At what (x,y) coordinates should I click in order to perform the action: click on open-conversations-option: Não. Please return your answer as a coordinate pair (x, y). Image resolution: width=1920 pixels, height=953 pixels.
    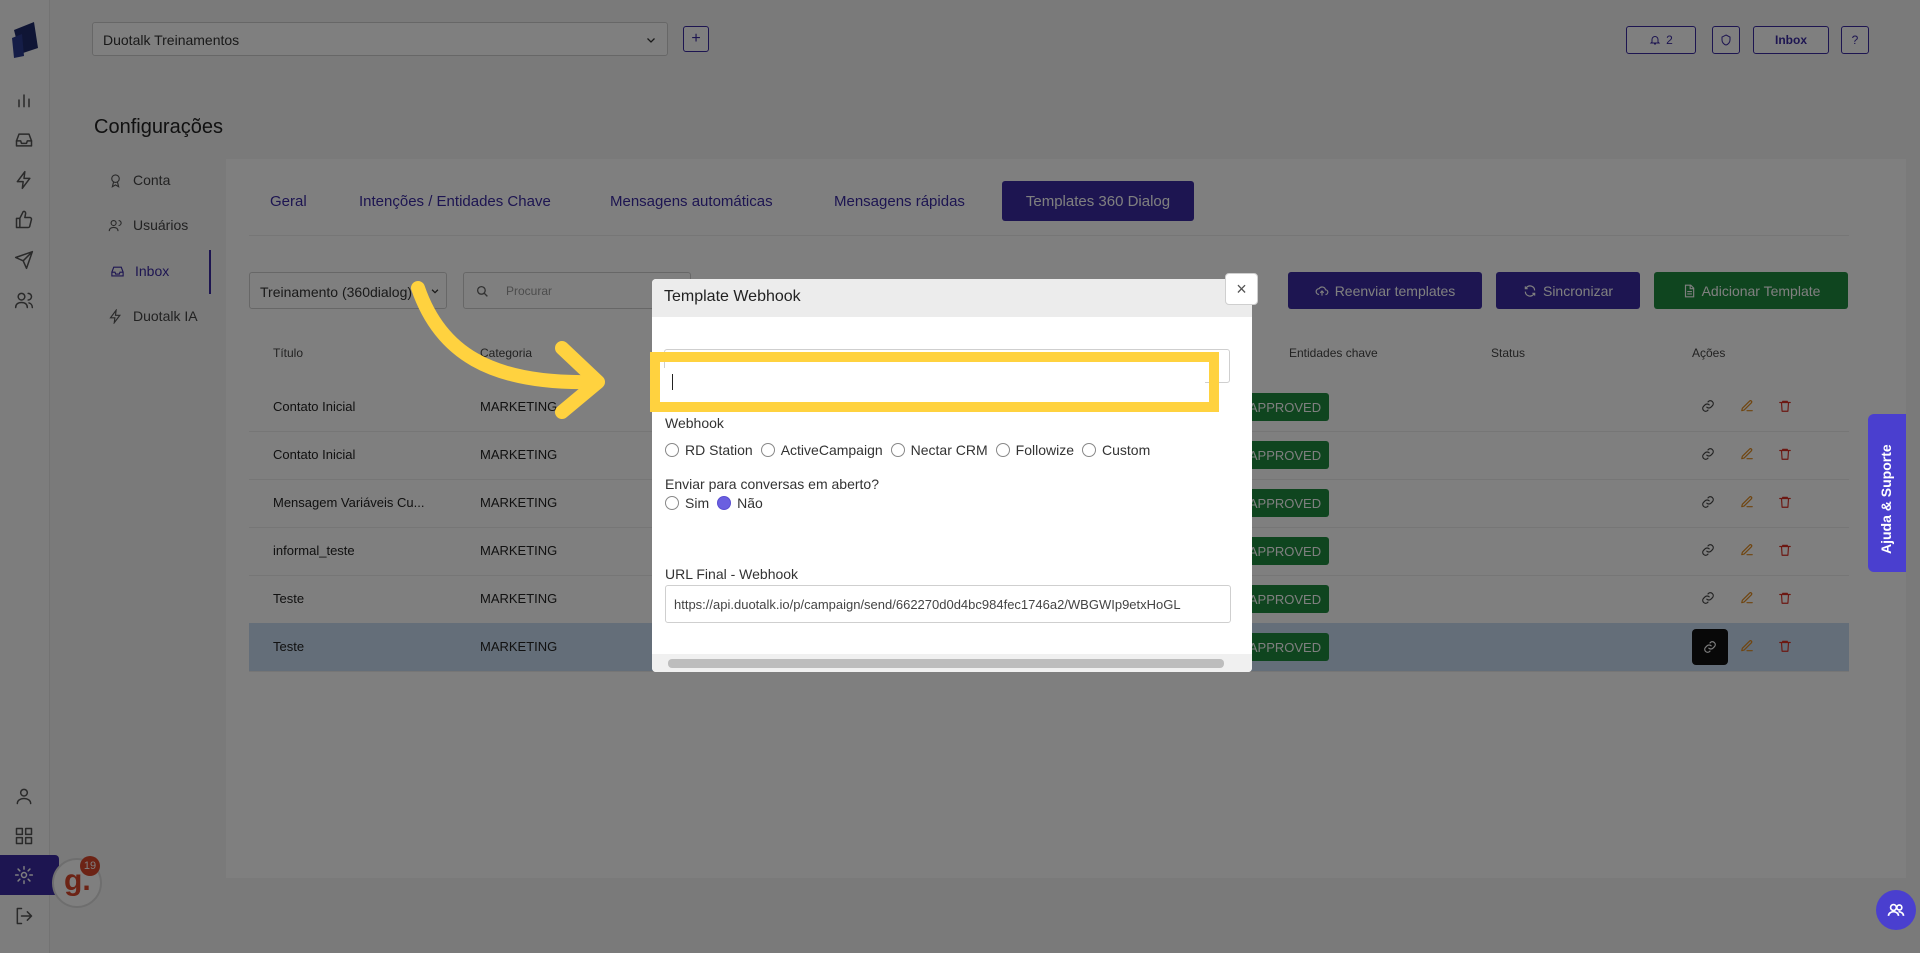
    Looking at the image, I should click on (740, 503).